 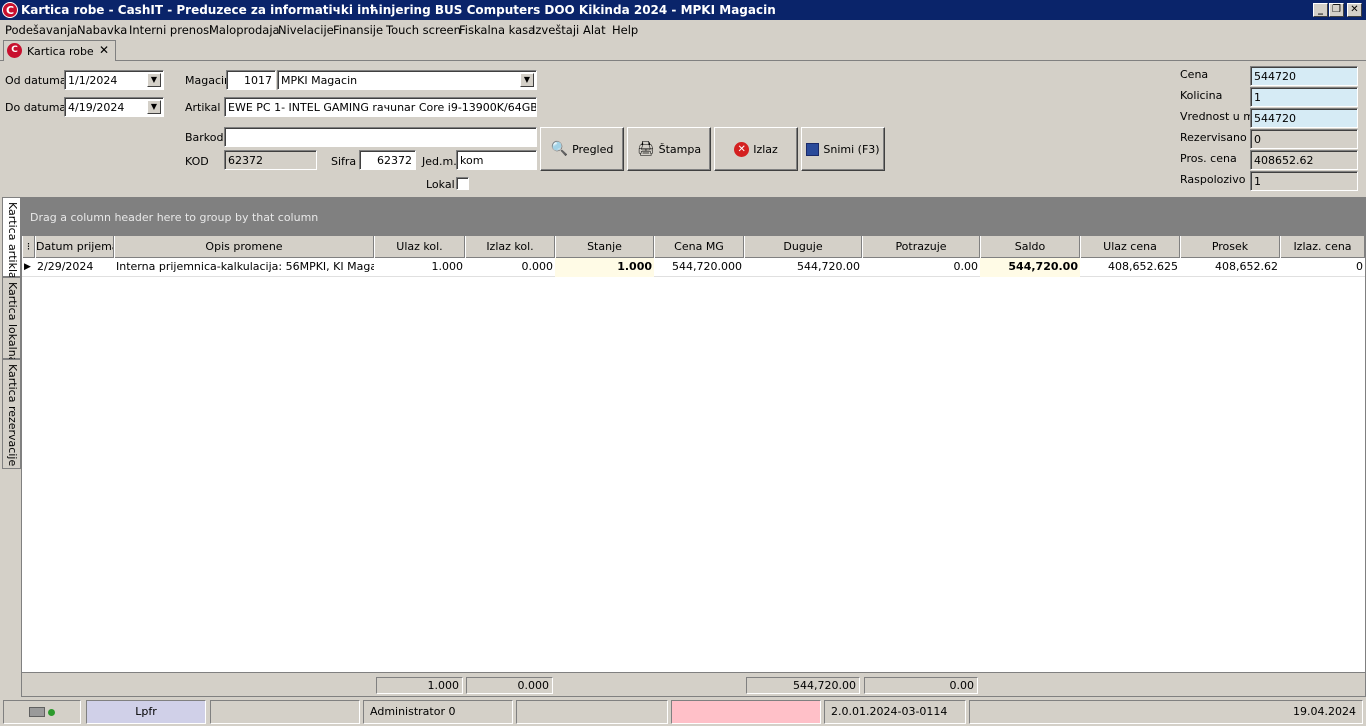 What do you see at coordinates (1194, 74) in the screenshot?
I see `cena-label: Cena` at bounding box center [1194, 74].